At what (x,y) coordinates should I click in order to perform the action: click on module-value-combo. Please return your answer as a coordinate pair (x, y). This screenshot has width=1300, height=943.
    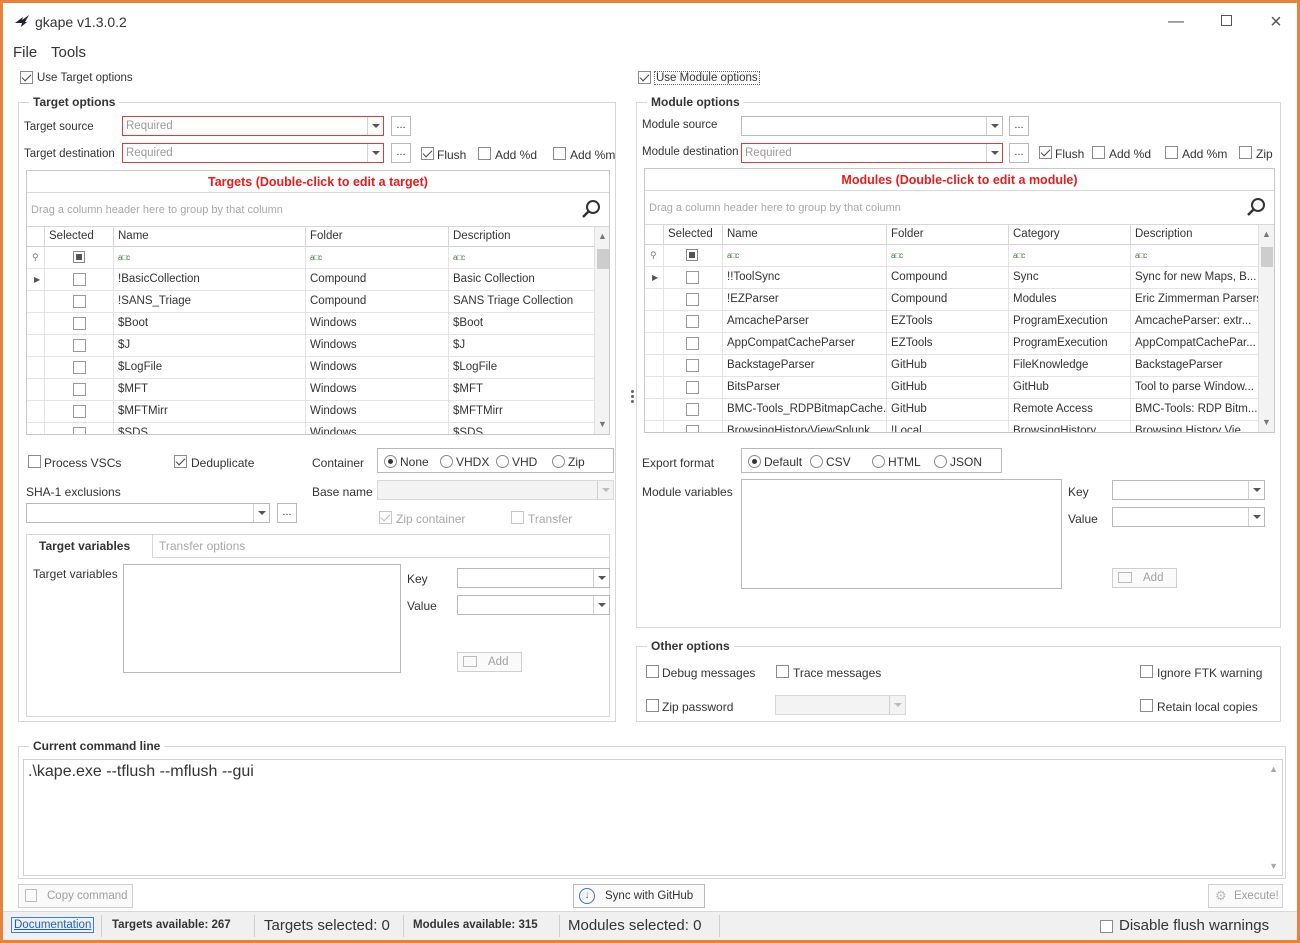
    Looking at the image, I should click on (1188, 517).